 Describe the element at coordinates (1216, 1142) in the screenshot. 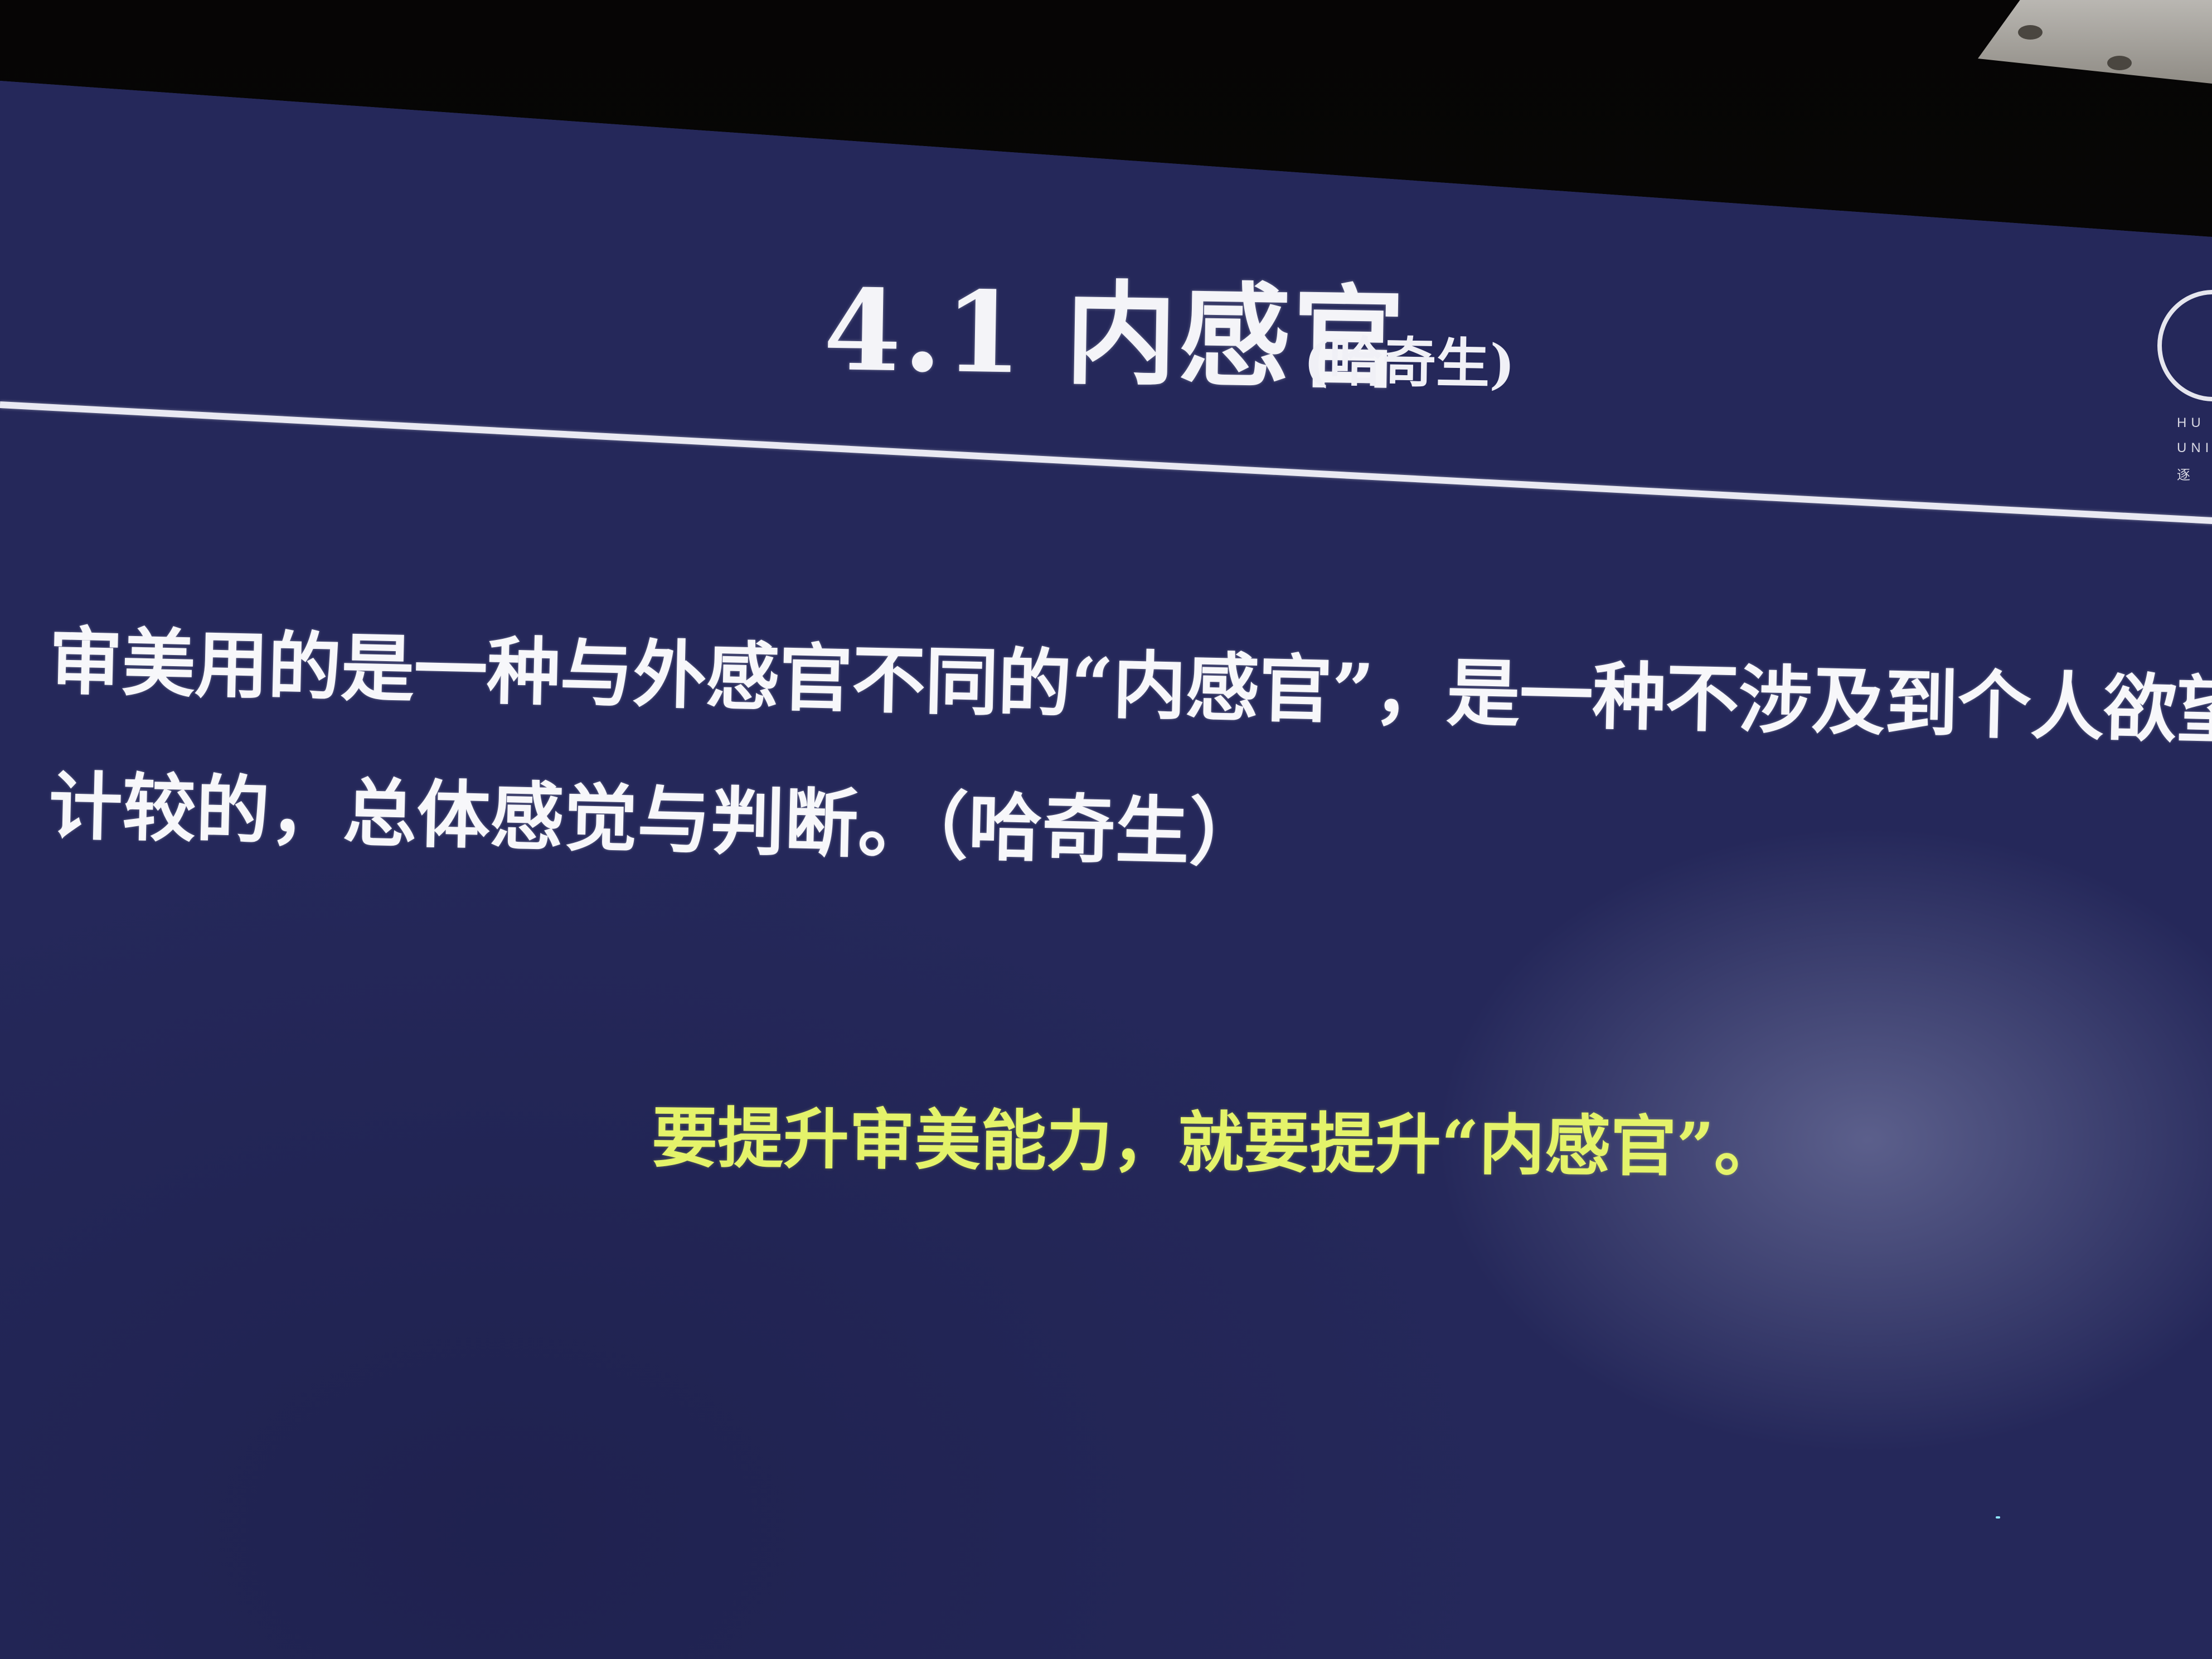

I see `highlight-statement: 要提升审美能力，就要提升“内感官”。` at that location.